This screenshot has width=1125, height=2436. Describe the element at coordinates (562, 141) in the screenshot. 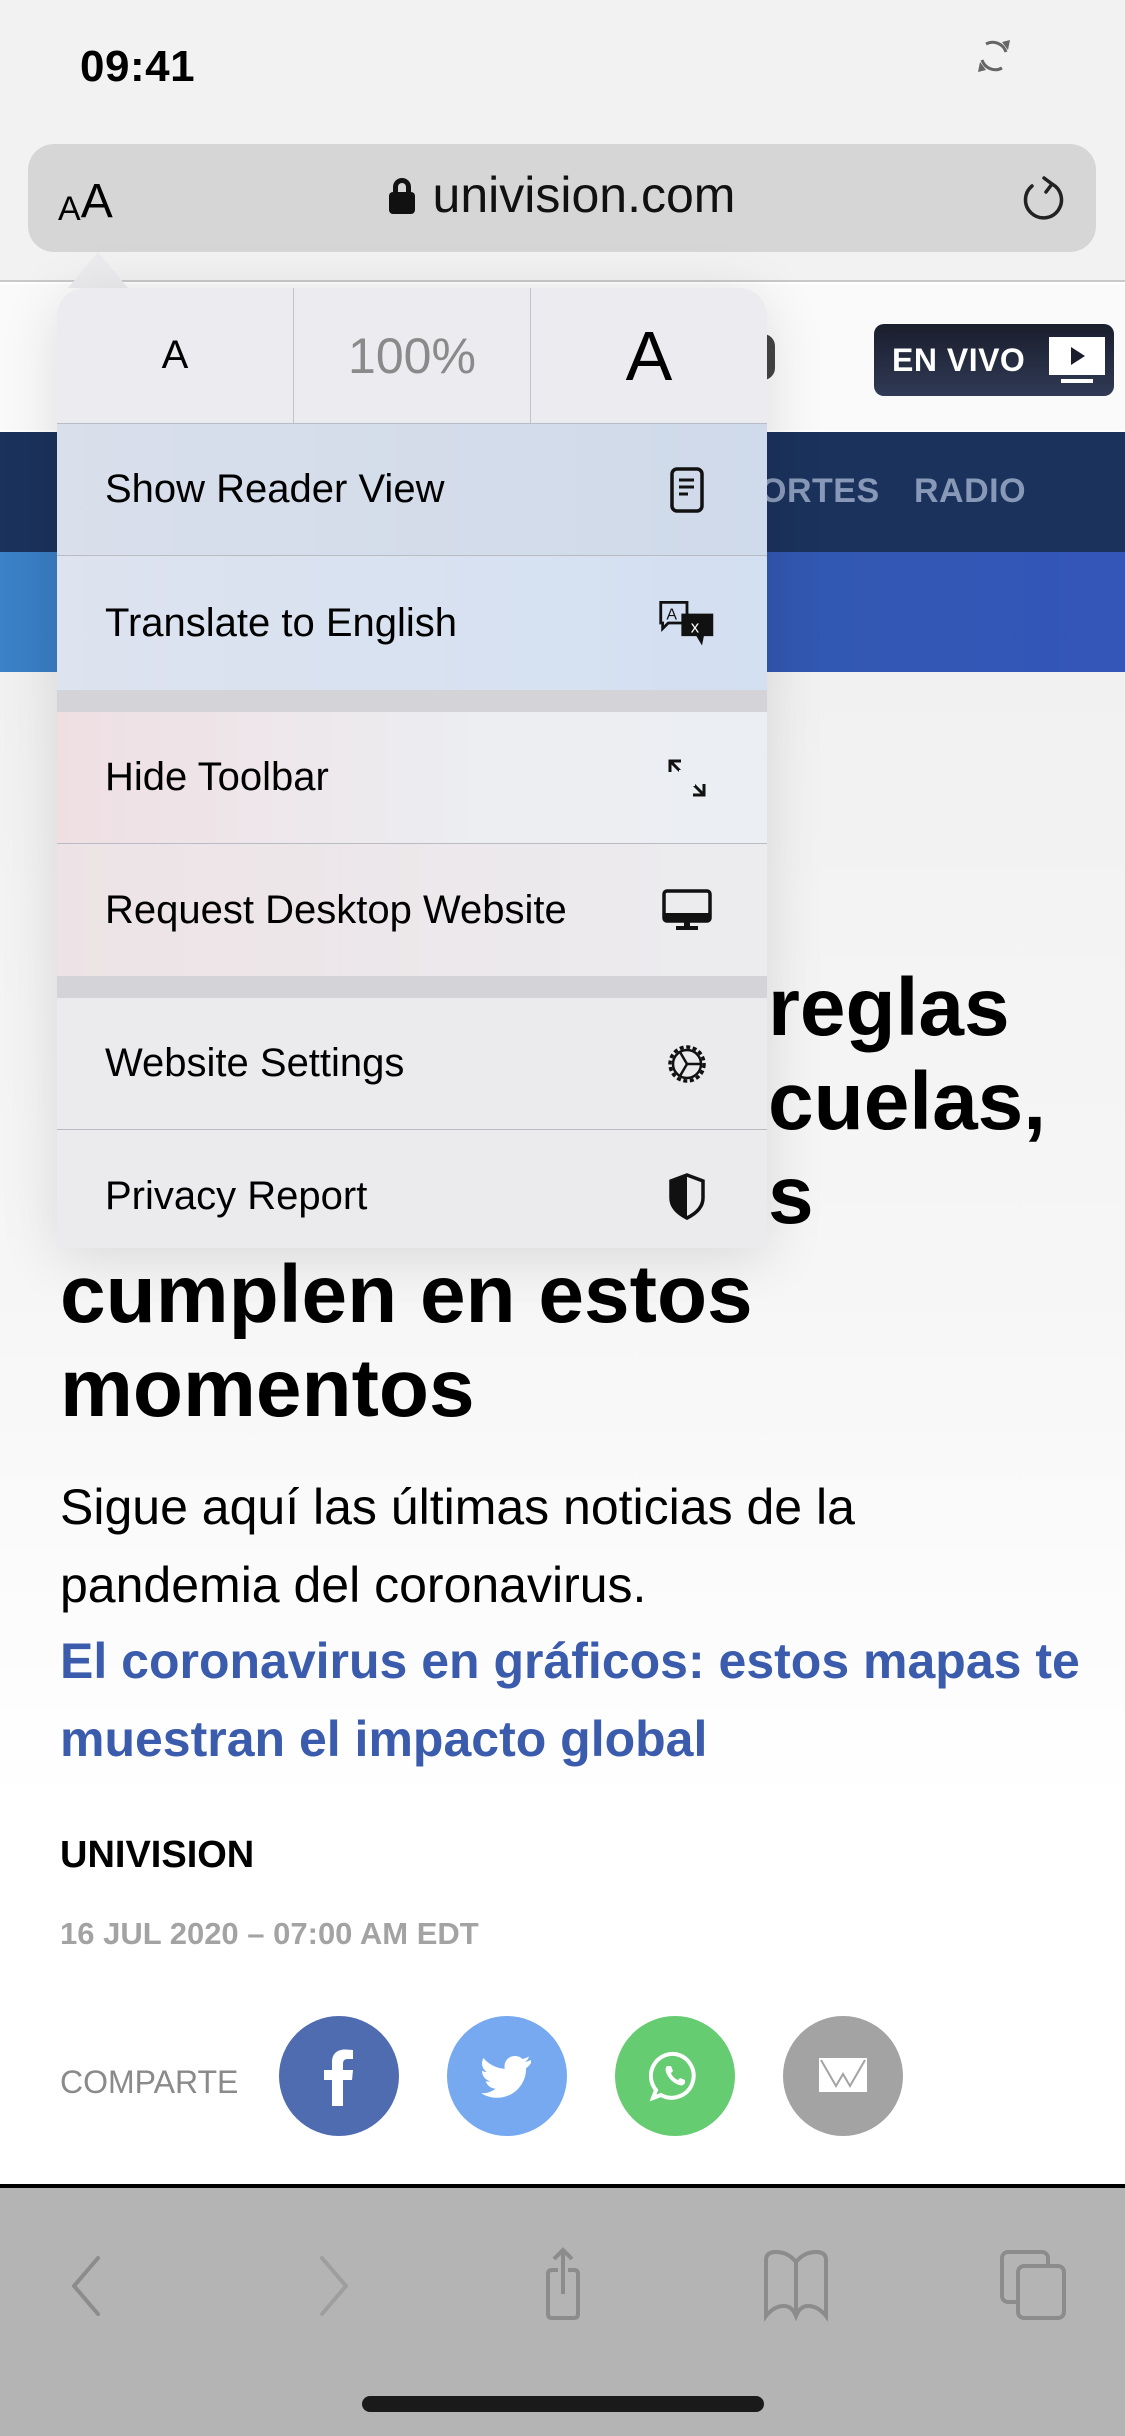

I see `browser-top-chrome: 09:41 A A univision.com` at that location.